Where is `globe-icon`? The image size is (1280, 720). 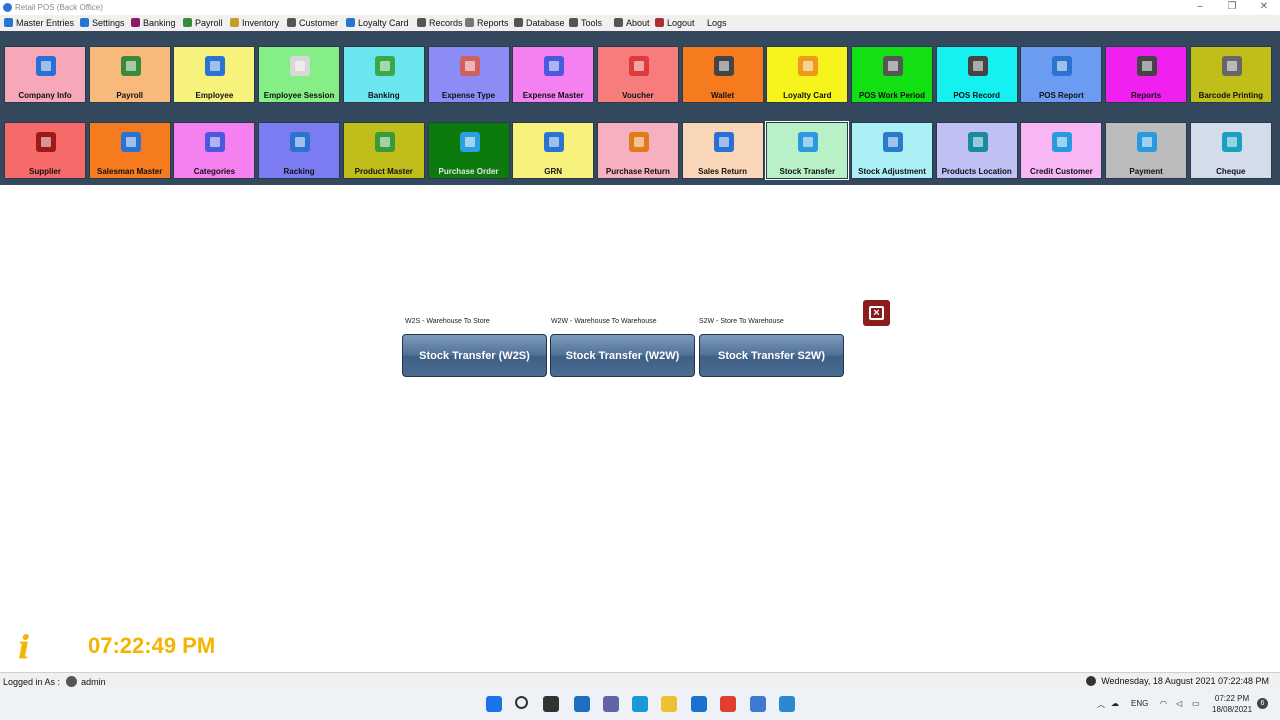
globe-icon is located at coordinates (84, 22).